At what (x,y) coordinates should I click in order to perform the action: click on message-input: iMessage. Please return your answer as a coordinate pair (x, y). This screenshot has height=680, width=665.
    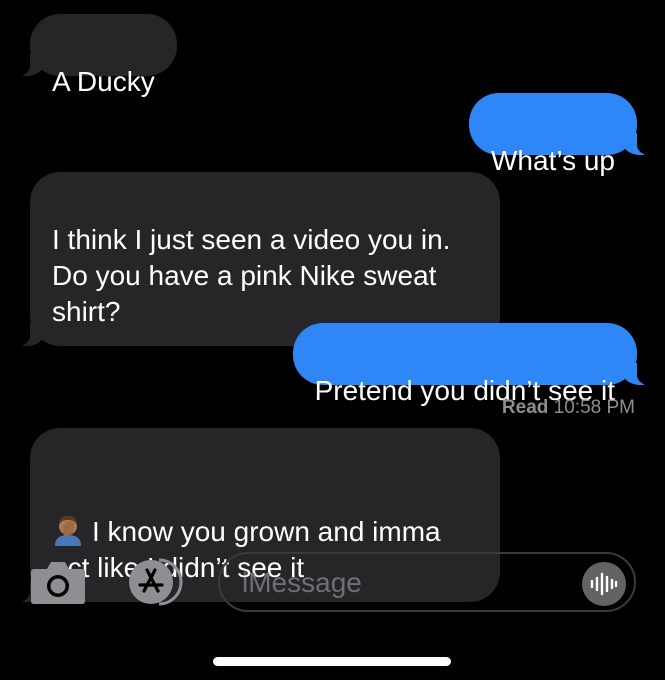
    Looking at the image, I should click on (427, 582).